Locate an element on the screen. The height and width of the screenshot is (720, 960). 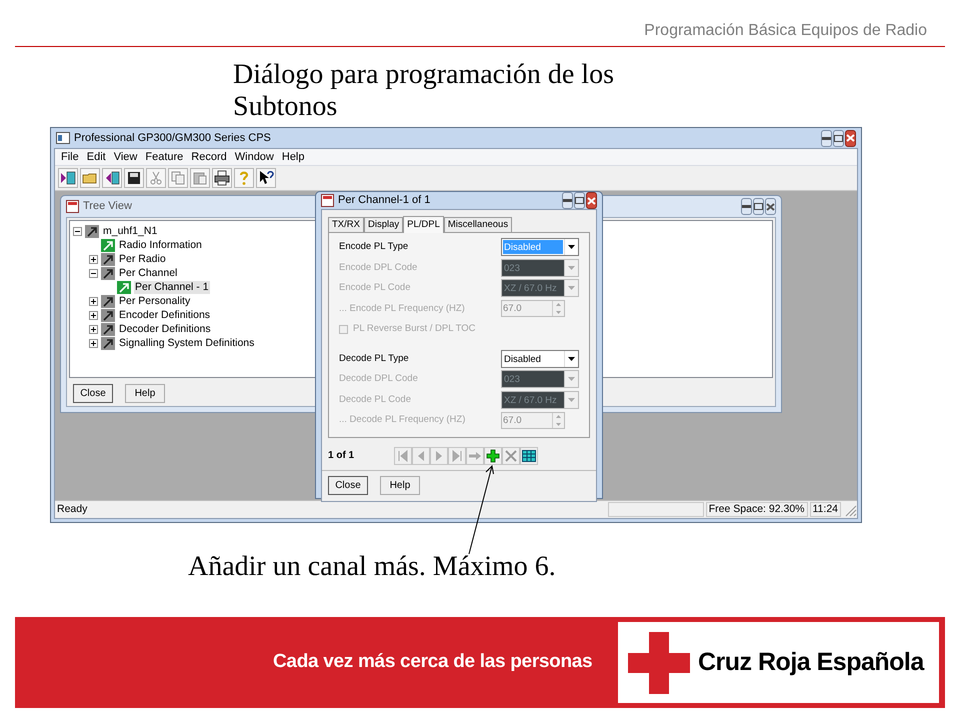
menu-item: Feature is located at coordinates (164, 157).